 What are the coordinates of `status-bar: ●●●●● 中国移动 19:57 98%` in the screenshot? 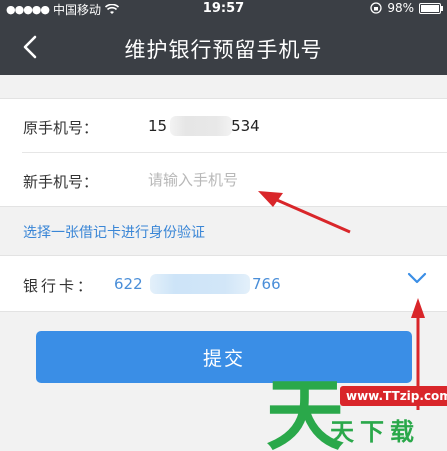 It's located at (223, 9).